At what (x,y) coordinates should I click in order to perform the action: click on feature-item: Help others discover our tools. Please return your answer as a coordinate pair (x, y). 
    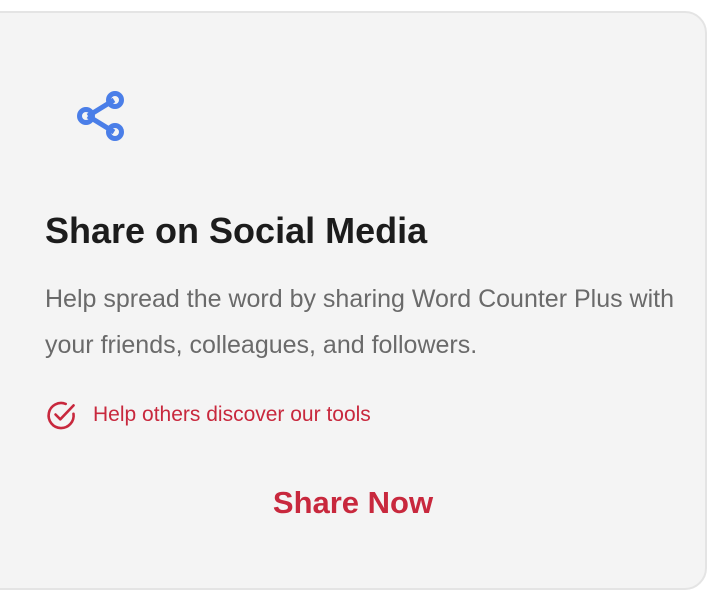
    Looking at the image, I should click on (208, 415).